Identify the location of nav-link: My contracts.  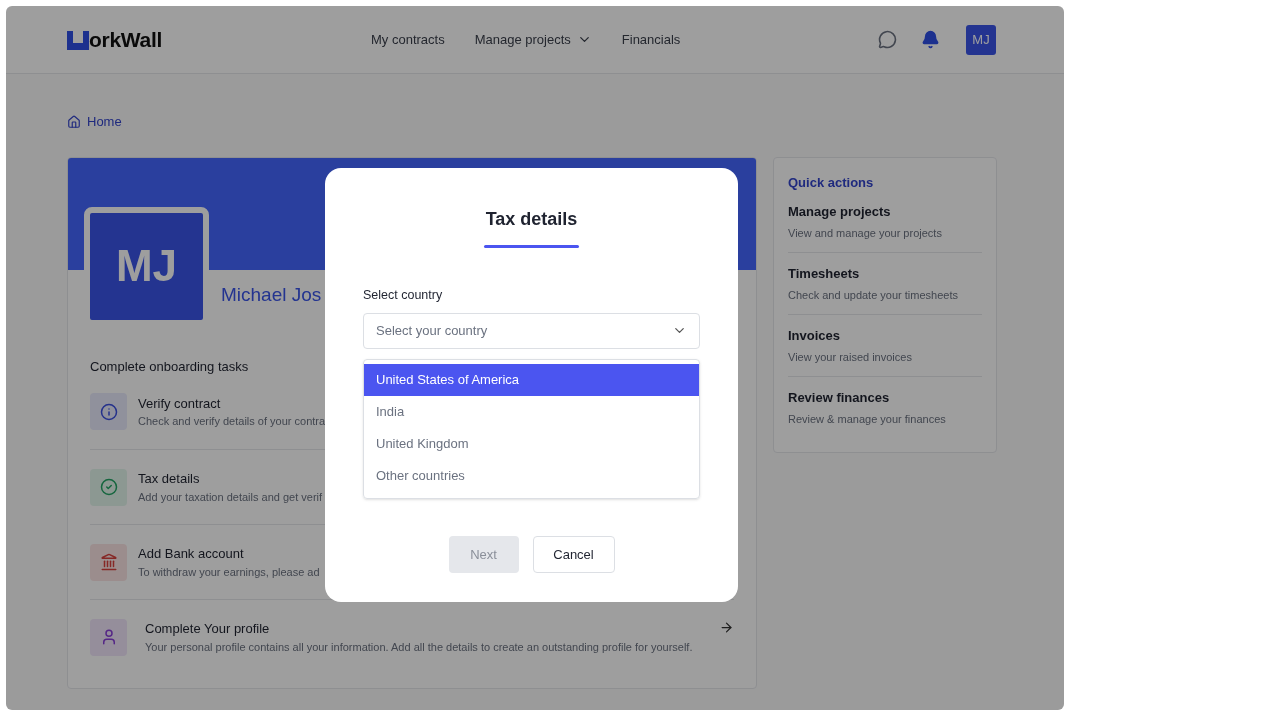
(408, 39).